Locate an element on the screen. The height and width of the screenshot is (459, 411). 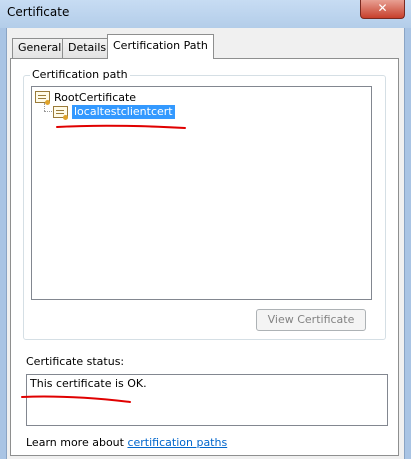
tab-details: Details is located at coordinates (87, 48).